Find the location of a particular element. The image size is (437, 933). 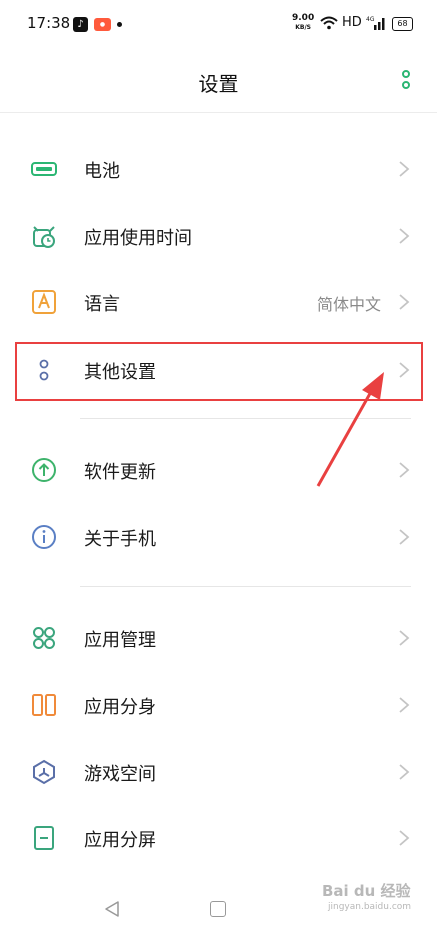

settings-item-label: 电池 is located at coordinates (102, 171).